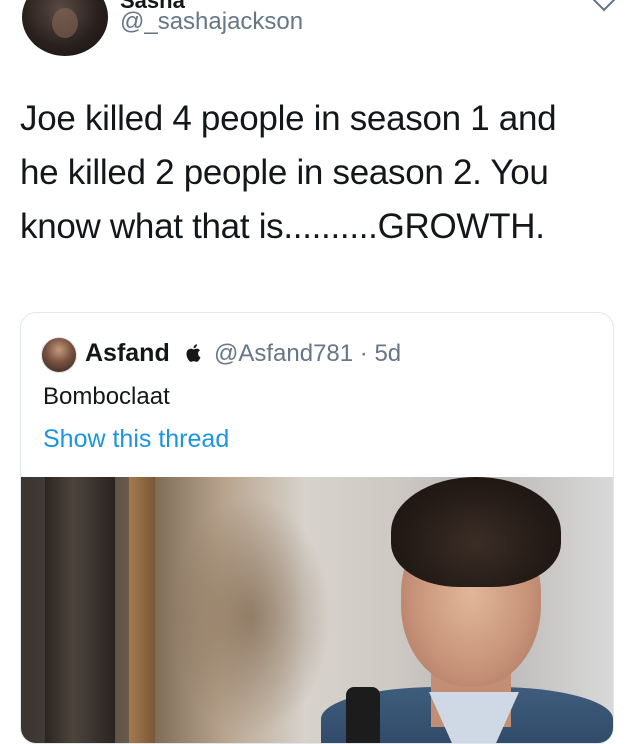  Describe the element at coordinates (604, 6) in the screenshot. I see `chevron-down-icon` at that location.